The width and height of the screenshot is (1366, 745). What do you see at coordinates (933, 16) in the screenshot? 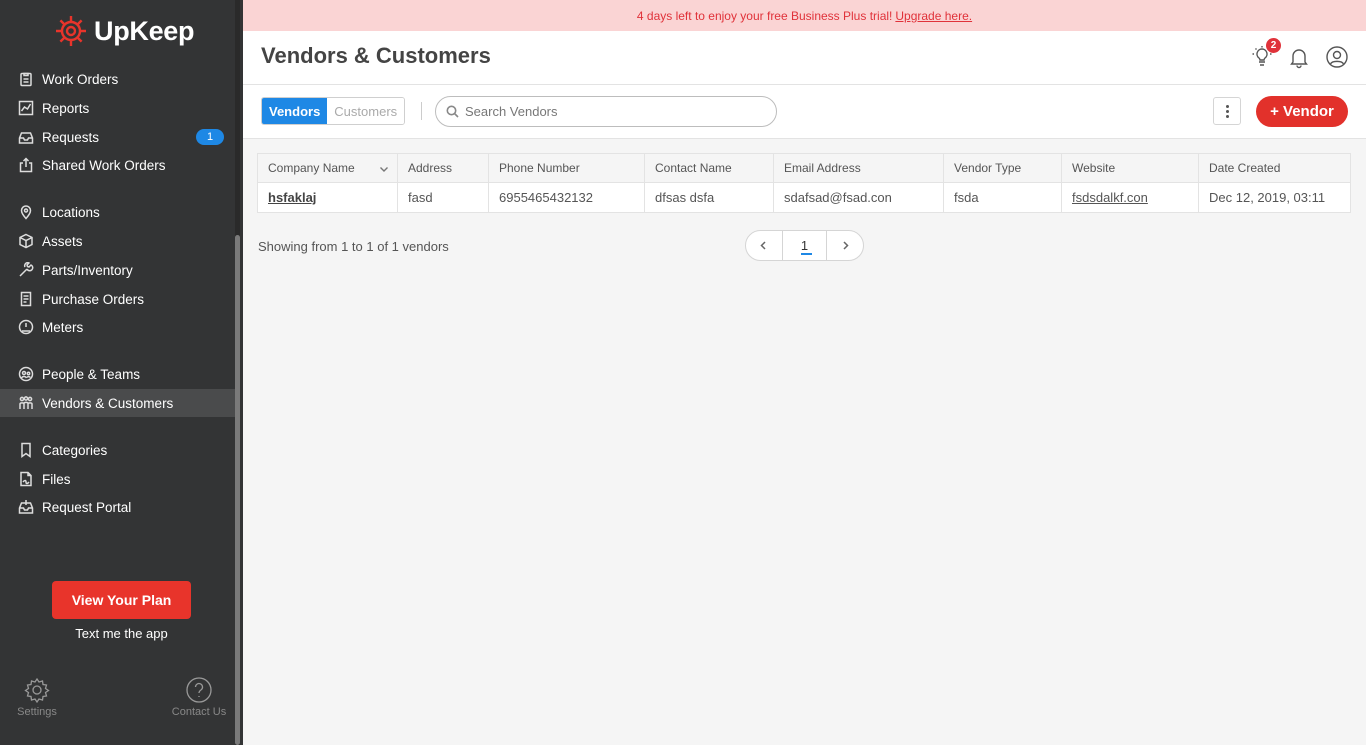
I see `upgrade-link: Upgrade here.` at bounding box center [933, 16].